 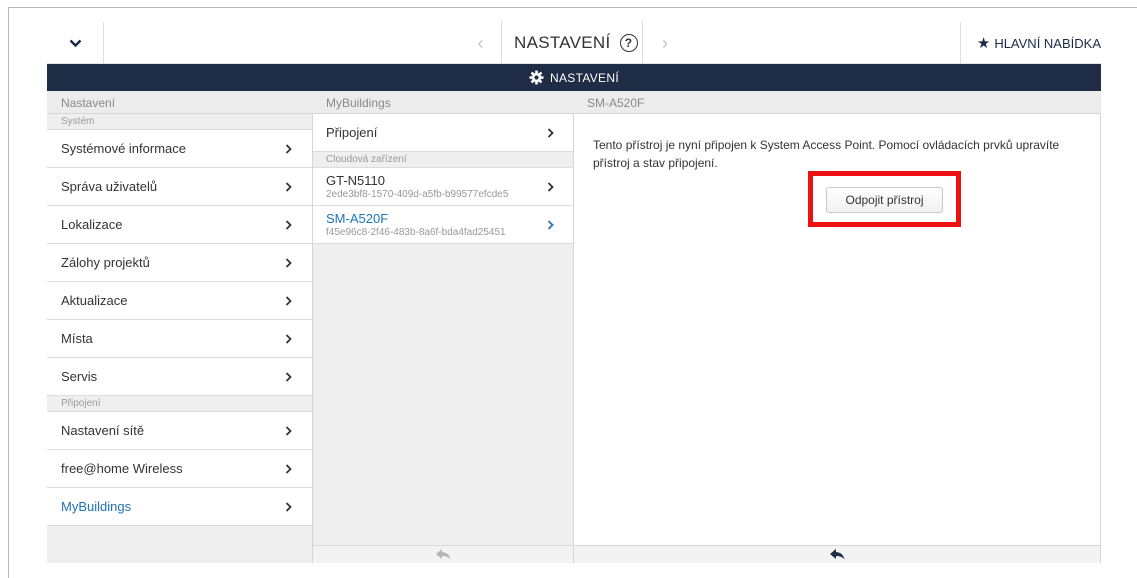 I want to click on chevron-down-icon, so click(x=75, y=43).